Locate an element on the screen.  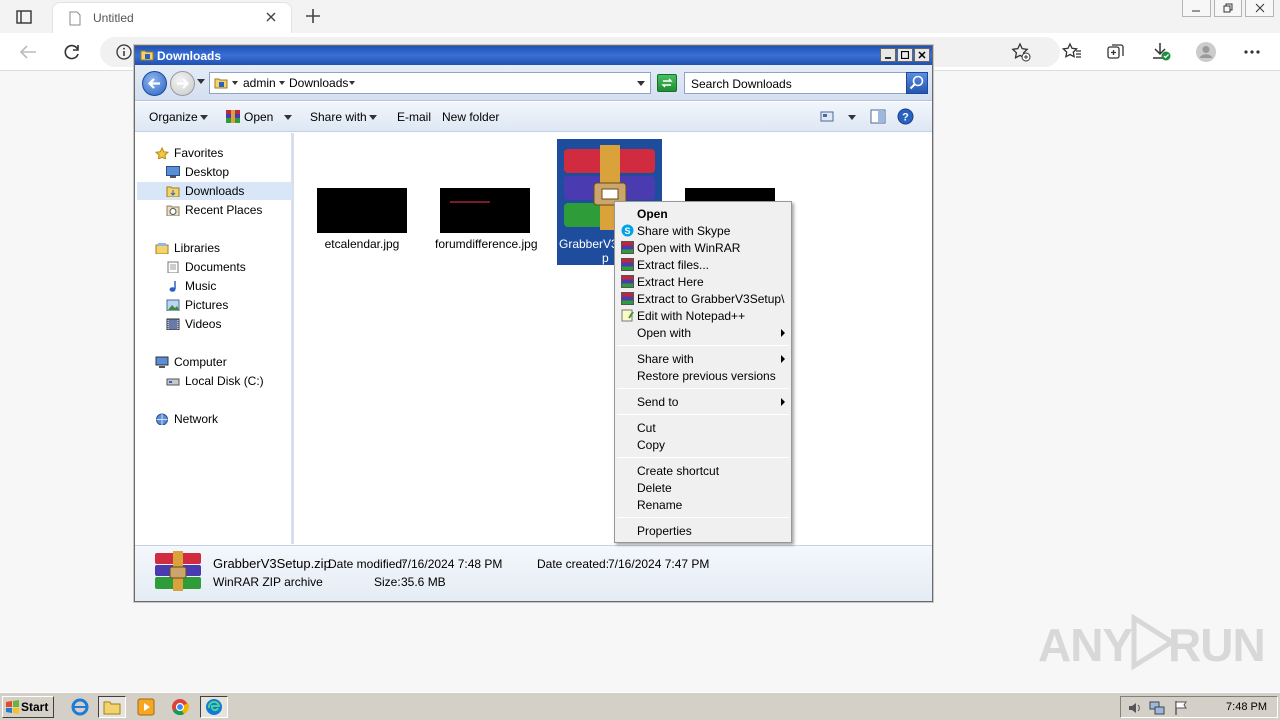
nav-label: Documents is located at coordinates (215, 267).